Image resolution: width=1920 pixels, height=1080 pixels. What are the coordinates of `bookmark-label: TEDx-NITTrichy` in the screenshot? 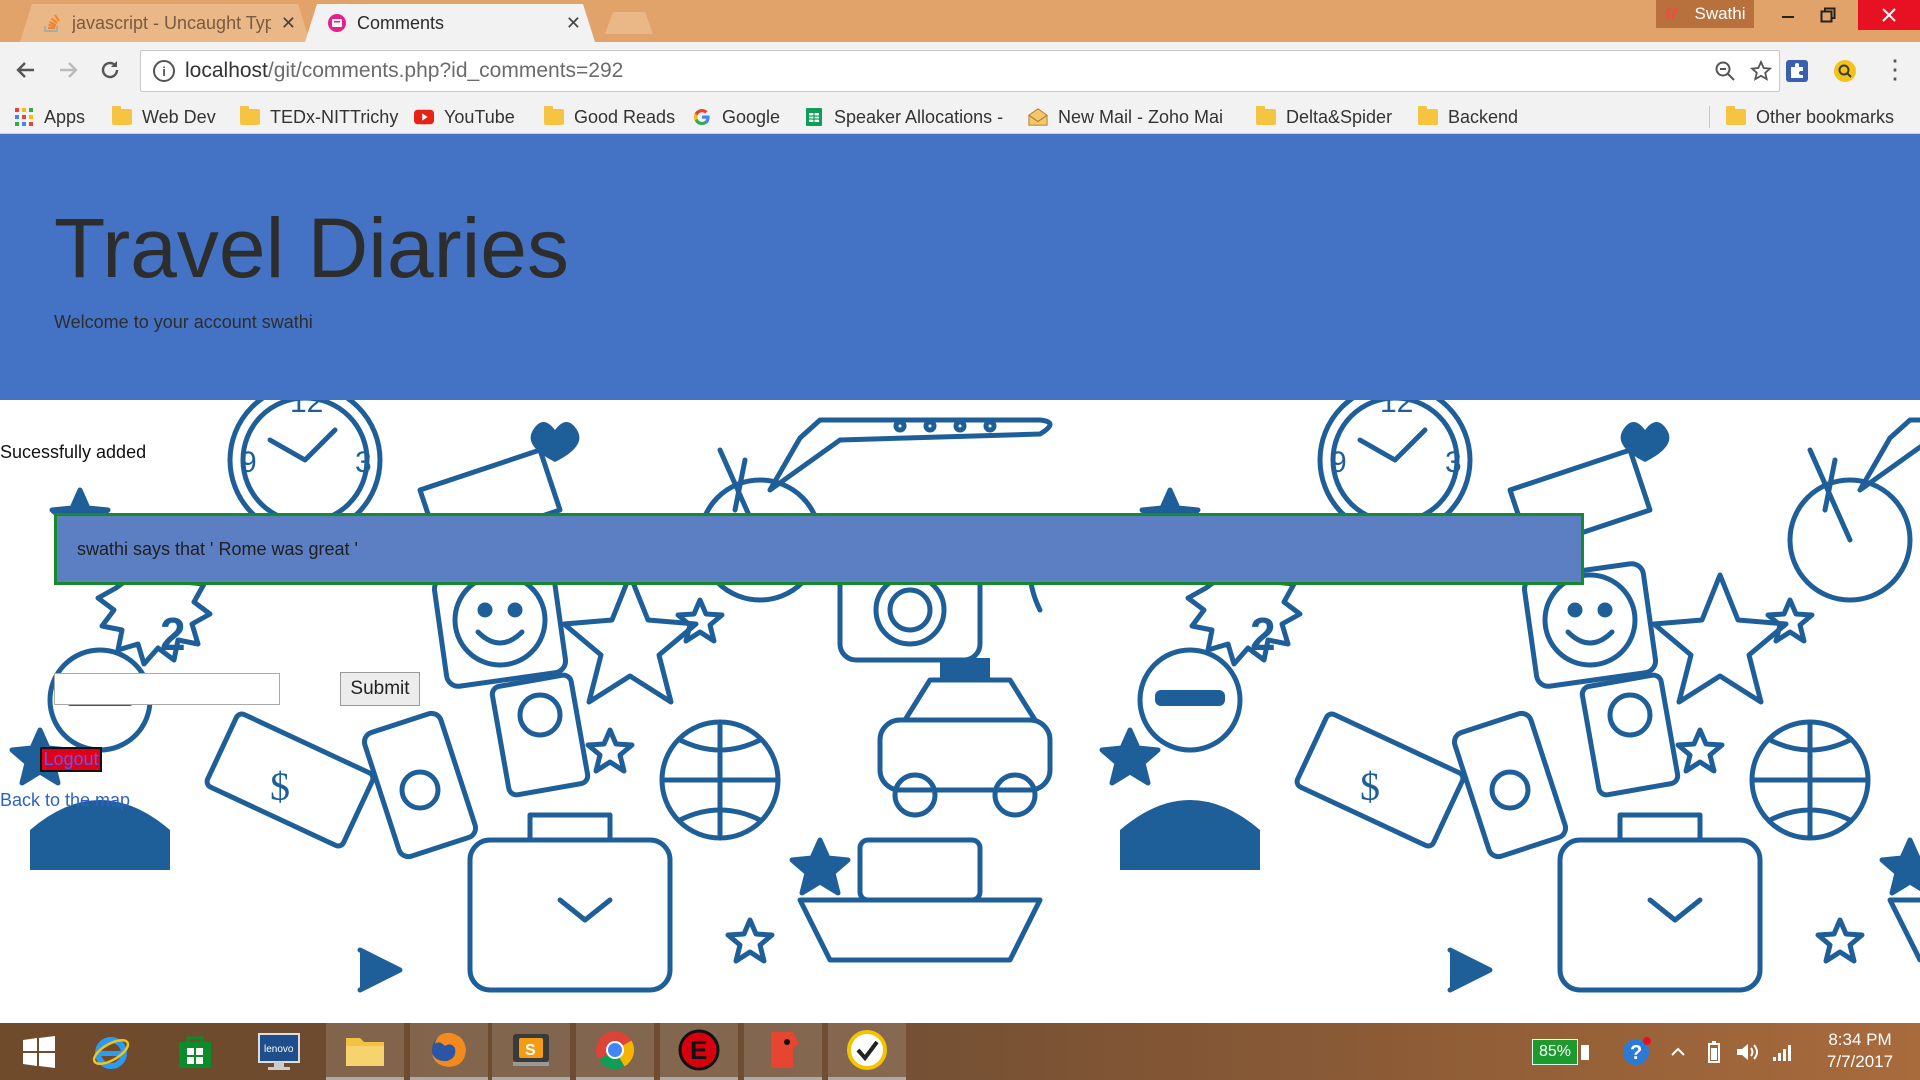 It's located at (334, 116).